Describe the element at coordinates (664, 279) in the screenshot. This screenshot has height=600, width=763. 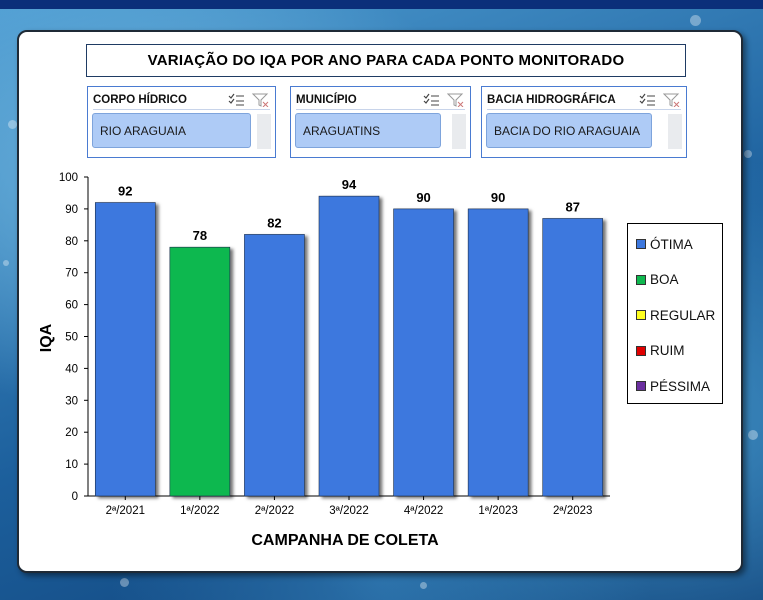
I see `legend-label: BOA` at that location.